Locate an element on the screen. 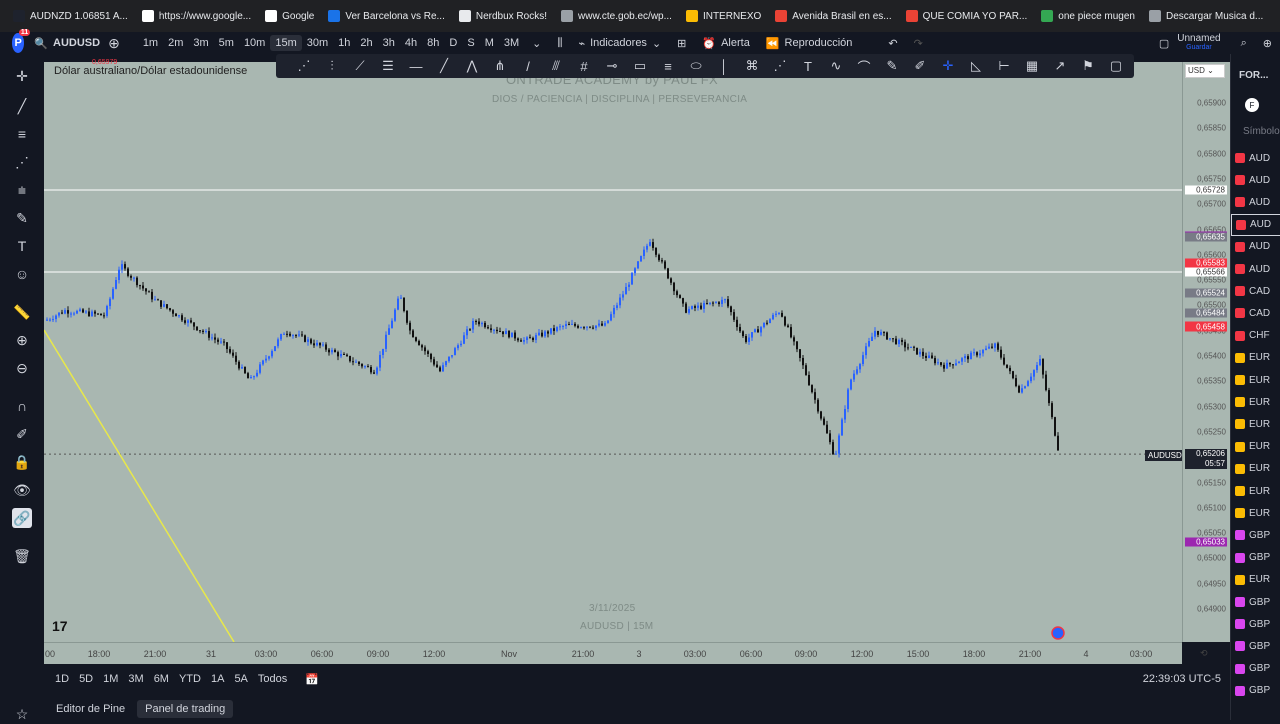 The width and height of the screenshot is (1280, 724). timeframe-option: 3m is located at coordinates (200, 43).